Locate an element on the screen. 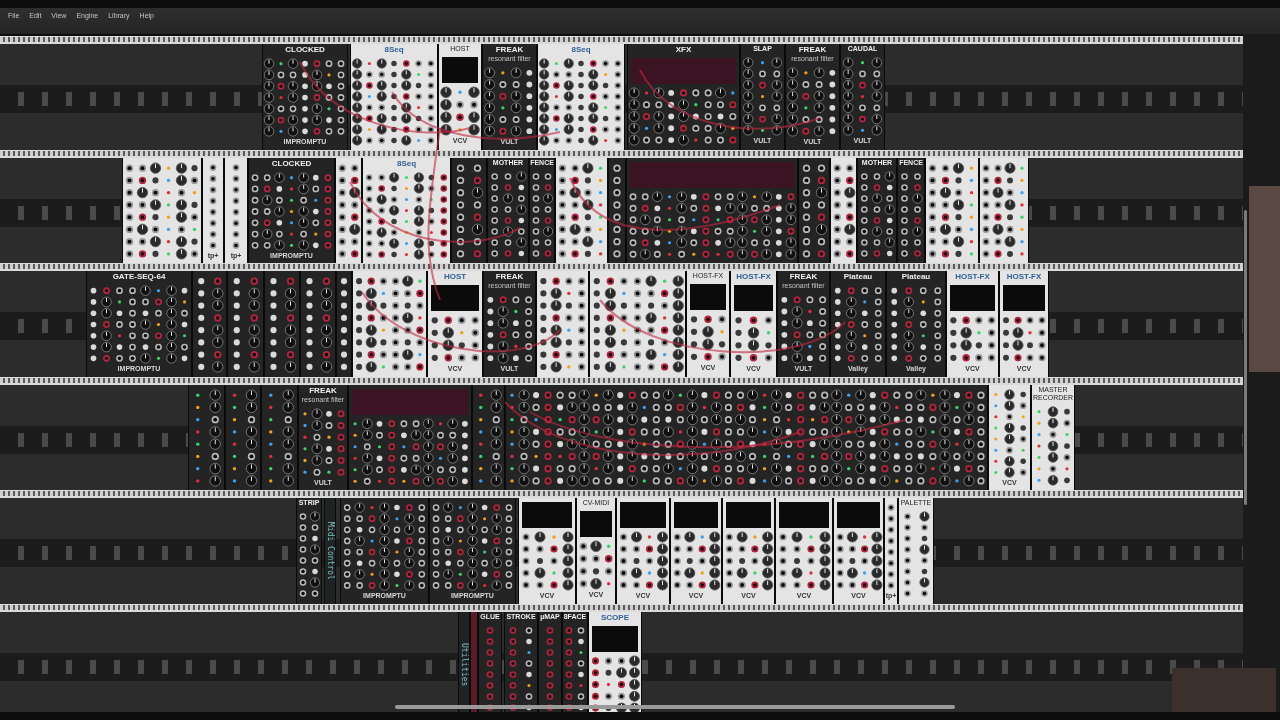  module-label: Midi Control is located at coordinates (330, 551).